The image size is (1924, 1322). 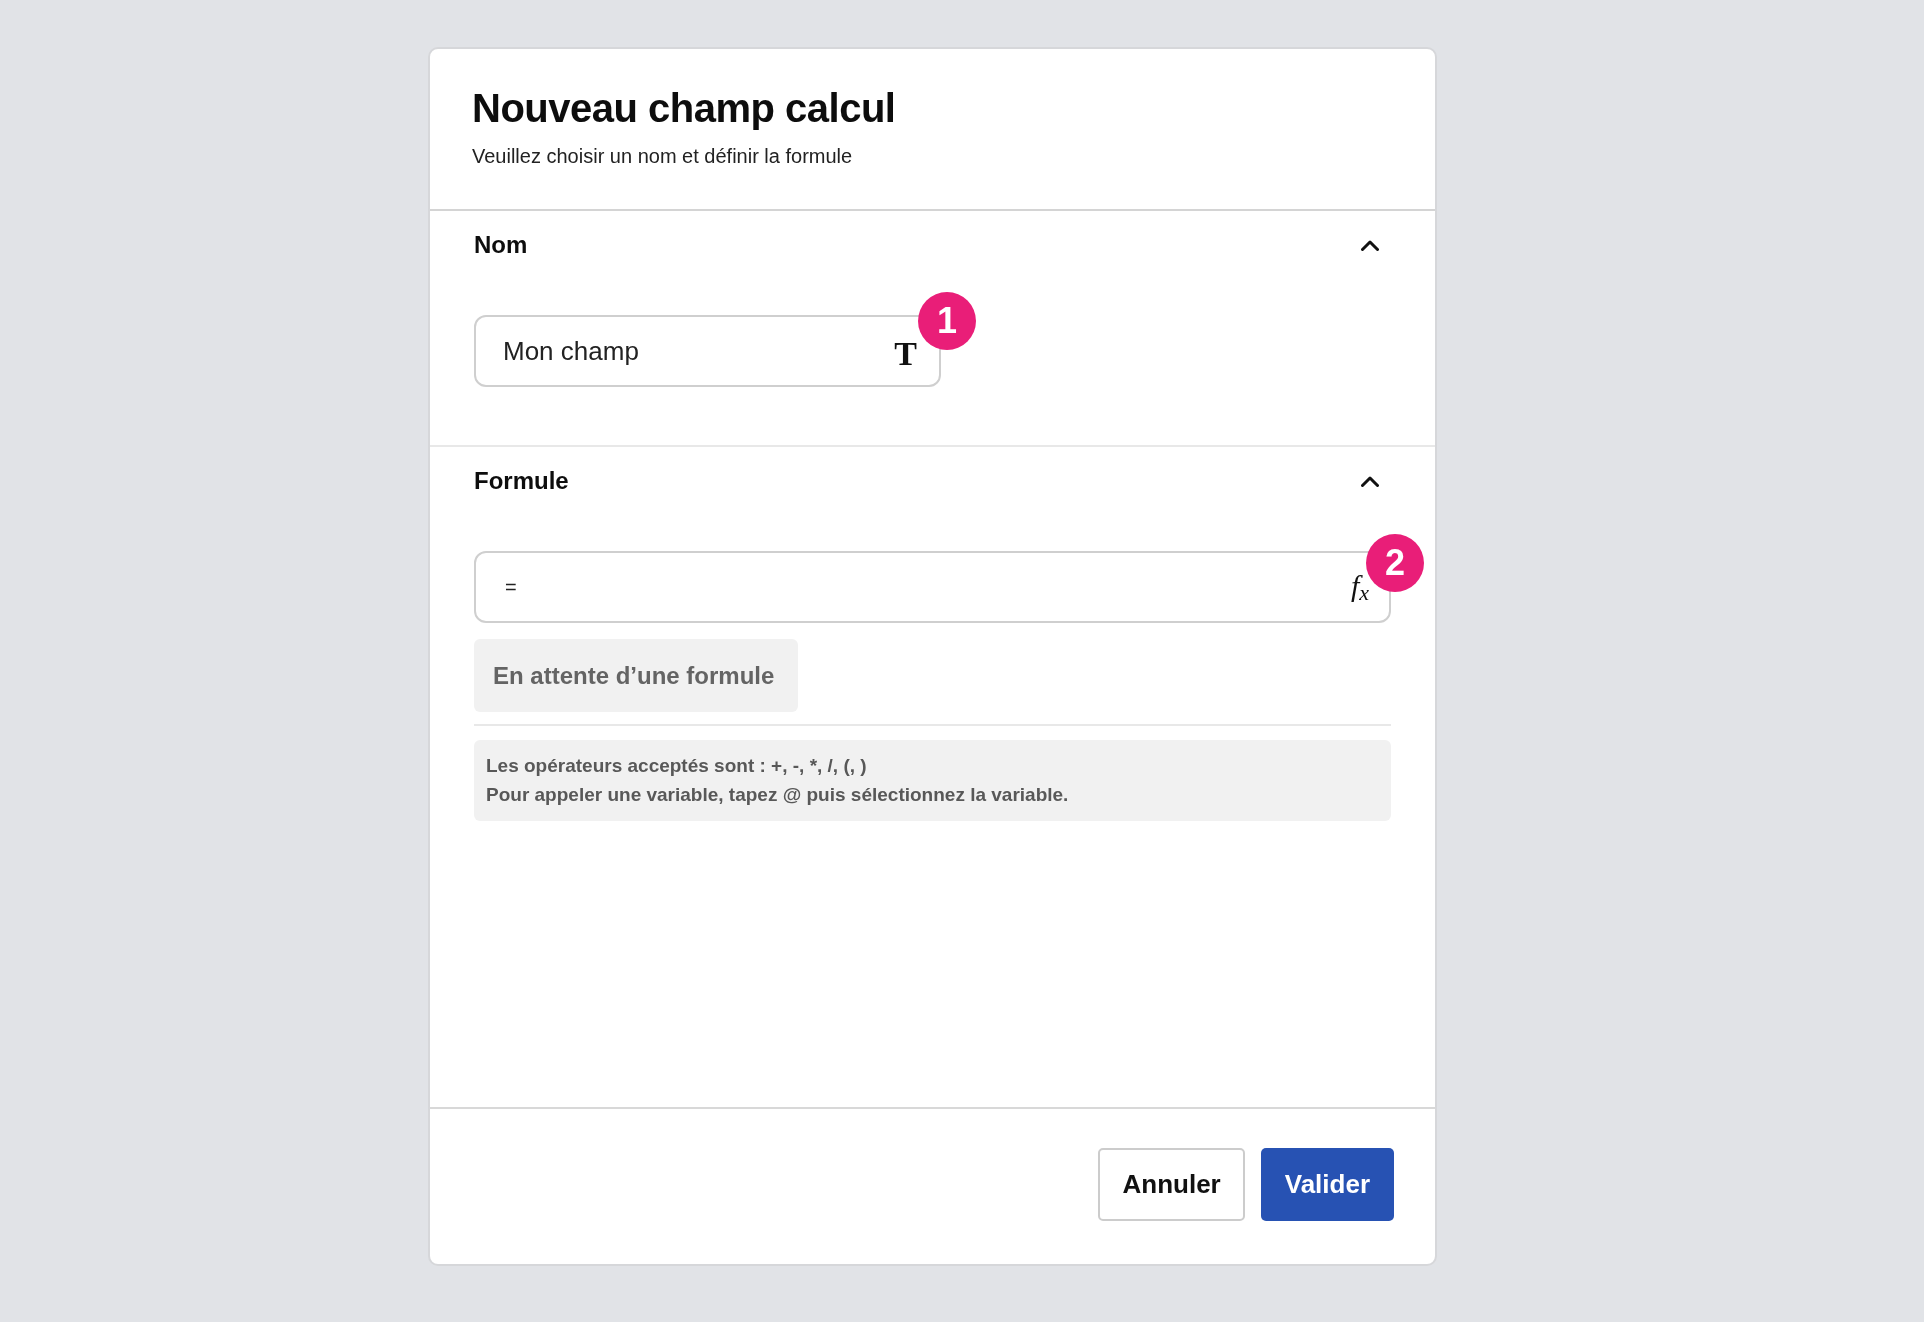 I want to click on help-text: Pour appeler une variable, tapez @ puis sélectionnez la variable., so click(x=778, y=795).